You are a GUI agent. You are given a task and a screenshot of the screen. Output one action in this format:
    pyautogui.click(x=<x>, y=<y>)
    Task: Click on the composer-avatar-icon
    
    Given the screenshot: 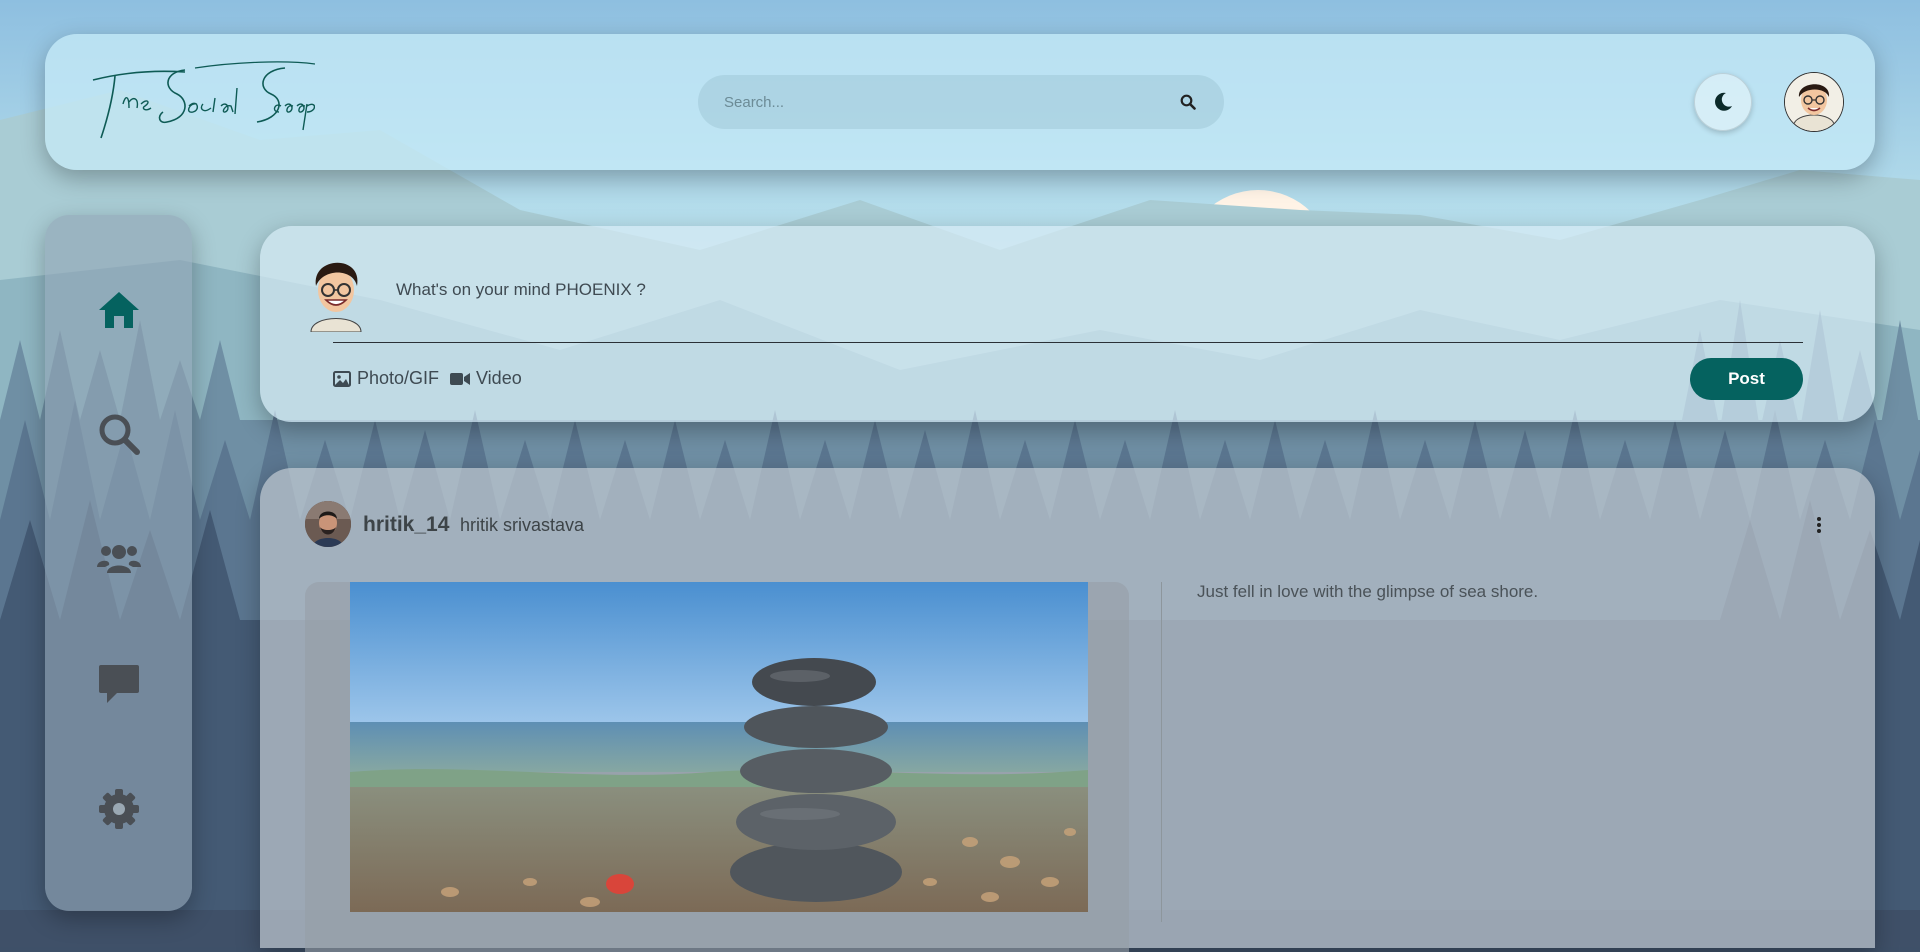 What is the action you would take?
    pyautogui.click(x=336, y=297)
    